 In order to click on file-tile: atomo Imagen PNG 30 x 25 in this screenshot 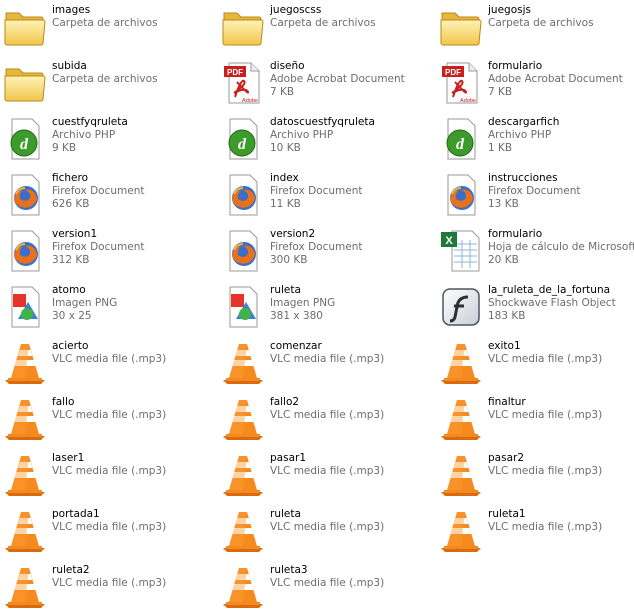, I will do `click(105, 307)`.